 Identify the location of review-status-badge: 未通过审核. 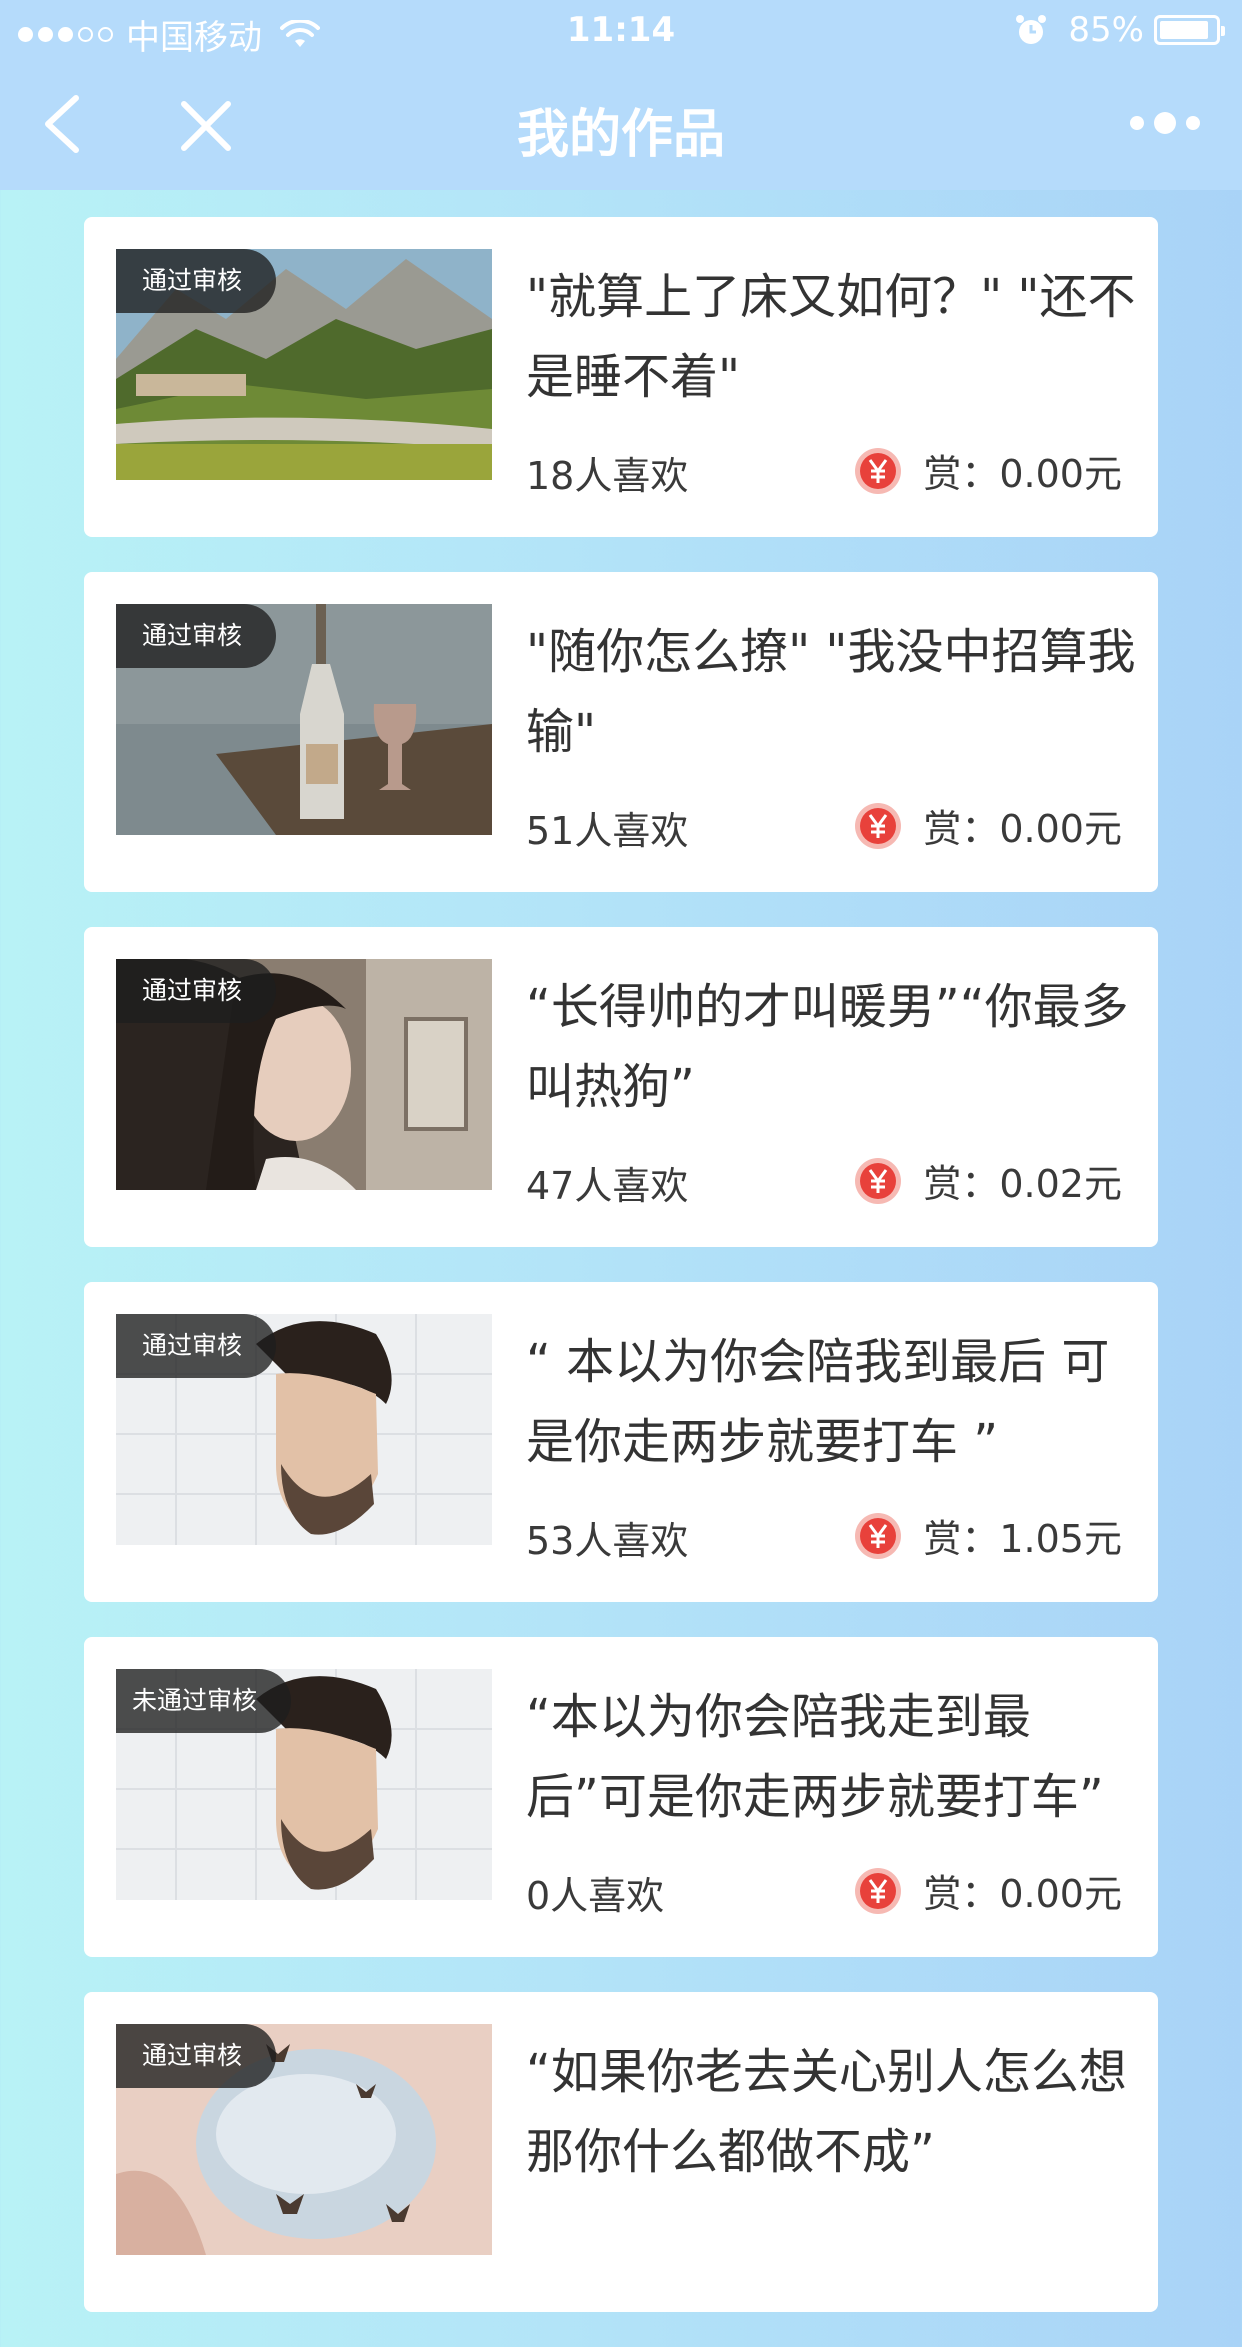
(204, 1701).